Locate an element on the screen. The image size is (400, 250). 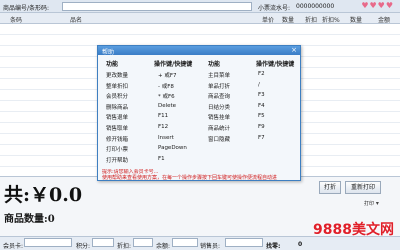
column-header: 折扣% is located at coordinates (331, 20).